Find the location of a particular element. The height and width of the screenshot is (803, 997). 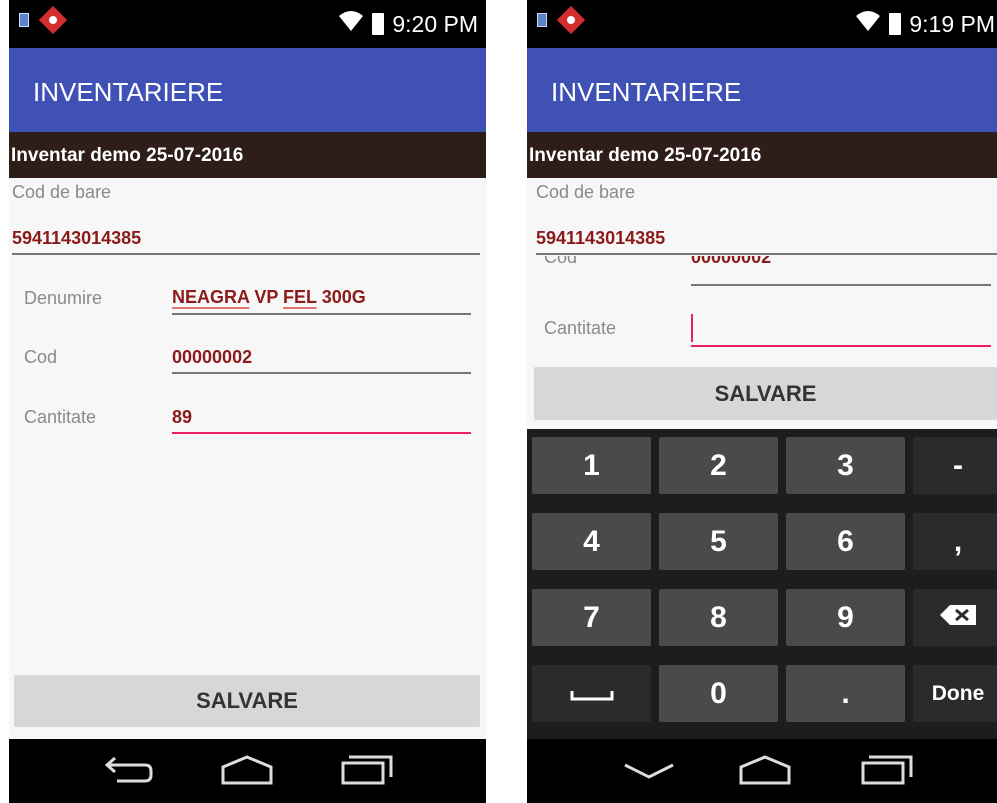

space-icon is located at coordinates (592, 694).